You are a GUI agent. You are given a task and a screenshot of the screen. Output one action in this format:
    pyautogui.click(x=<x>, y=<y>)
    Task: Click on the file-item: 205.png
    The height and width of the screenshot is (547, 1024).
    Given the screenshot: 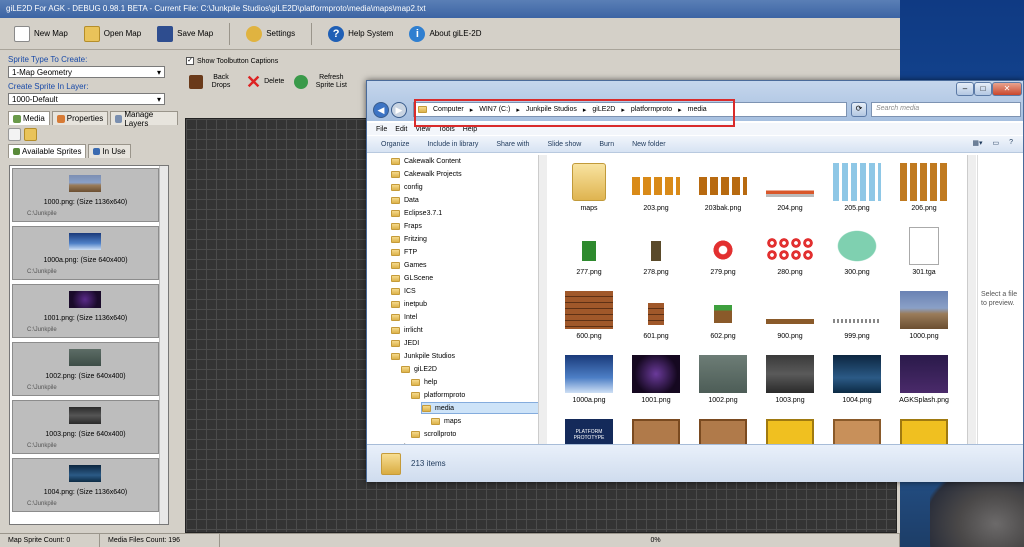 What is the action you would take?
    pyautogui.click(x=857, y=189)
    